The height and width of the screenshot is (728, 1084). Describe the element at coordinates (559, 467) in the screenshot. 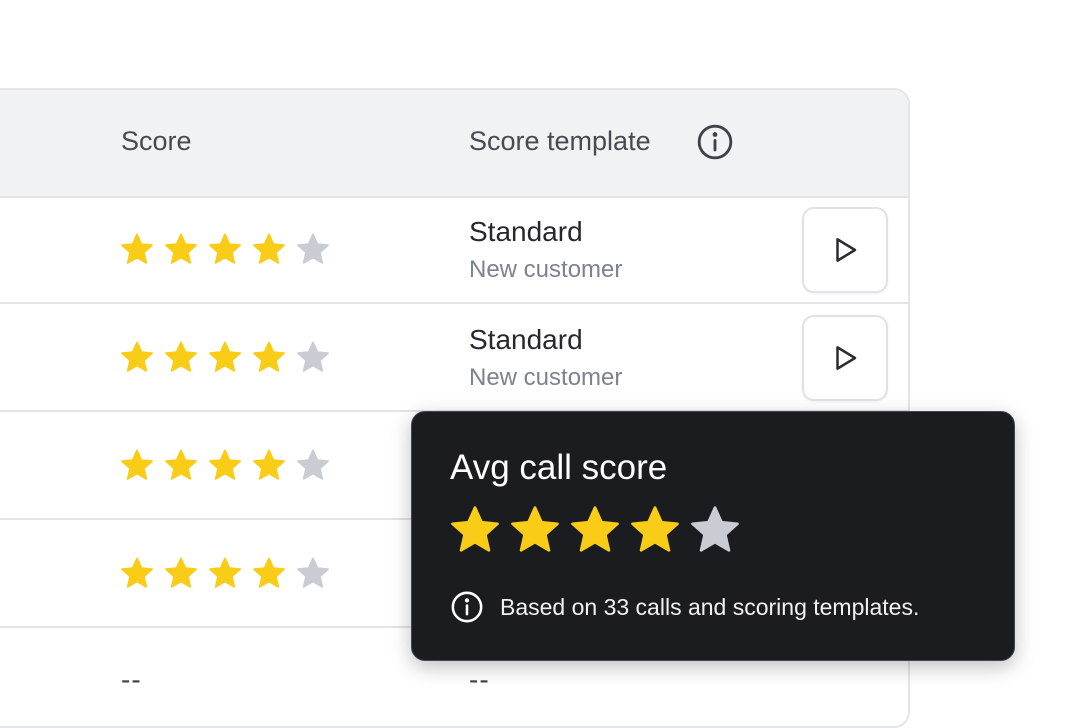

I see `tooltip-title: Avg call score` at that location.